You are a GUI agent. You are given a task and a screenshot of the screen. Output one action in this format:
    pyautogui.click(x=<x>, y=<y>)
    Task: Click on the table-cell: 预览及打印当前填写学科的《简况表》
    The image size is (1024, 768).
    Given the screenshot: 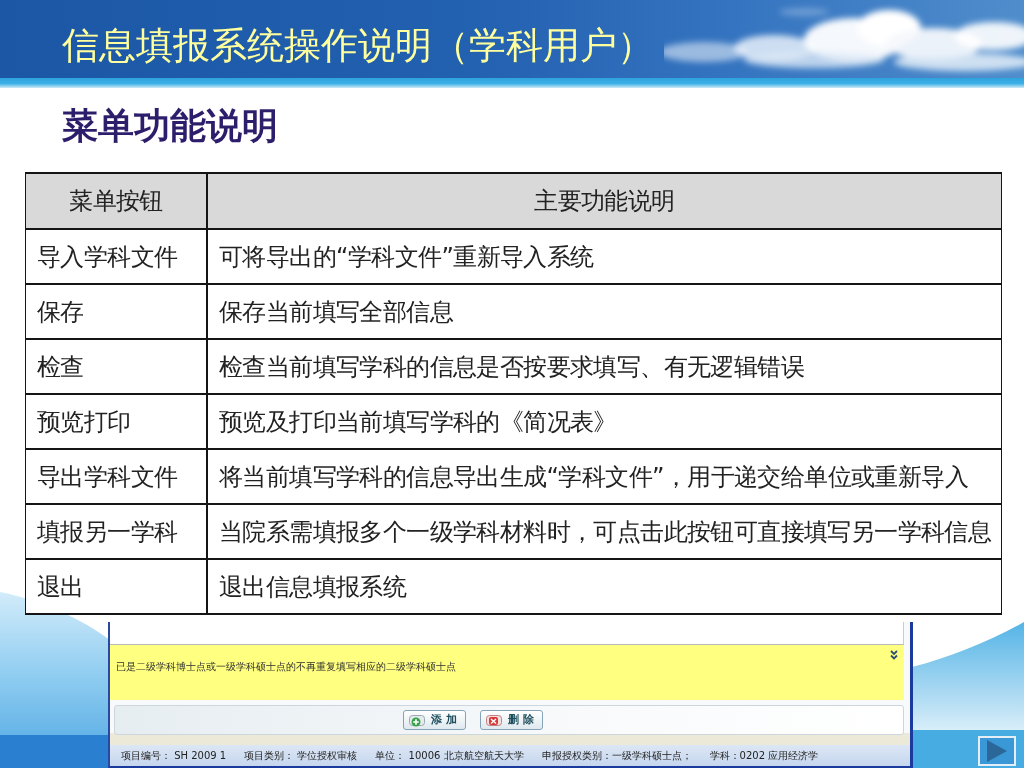 What is the action you would take?
    pyautogui.click(x=604, y=421)
    